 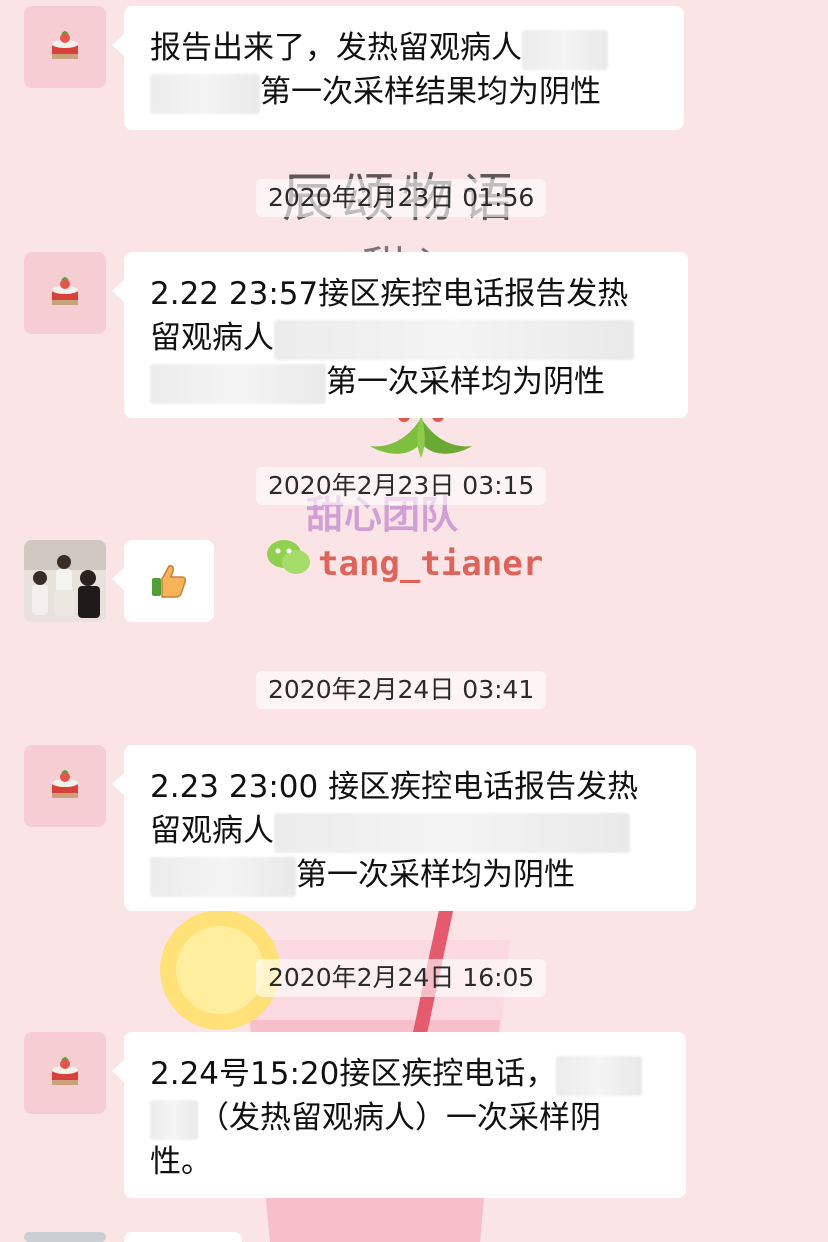 What do you see at coordinates (65, 581) in the screenshot?
I see `family-photo-avatar` at bounding box center [65, 581].